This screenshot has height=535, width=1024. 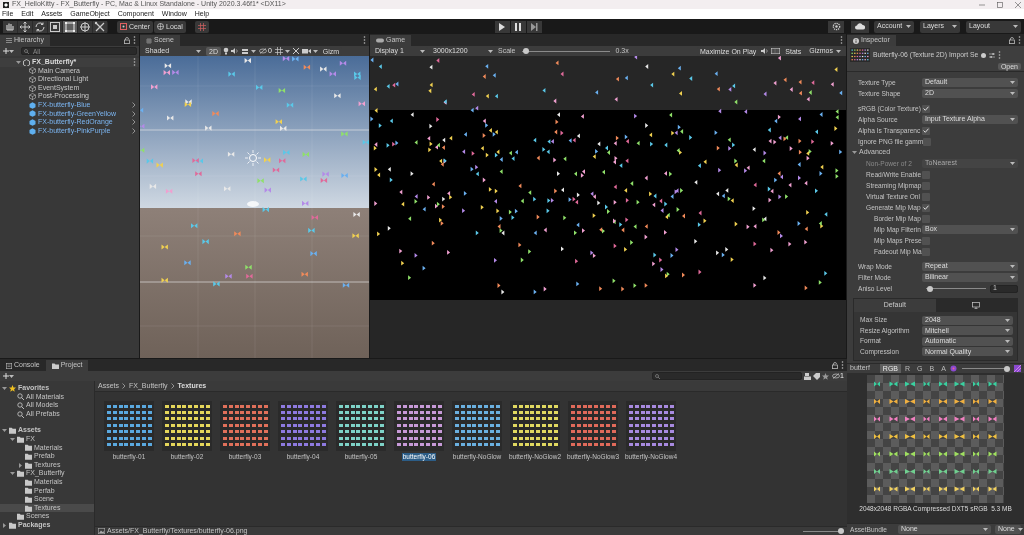 I want to click on crossed-tools-icon, so click(x=295, y=51).